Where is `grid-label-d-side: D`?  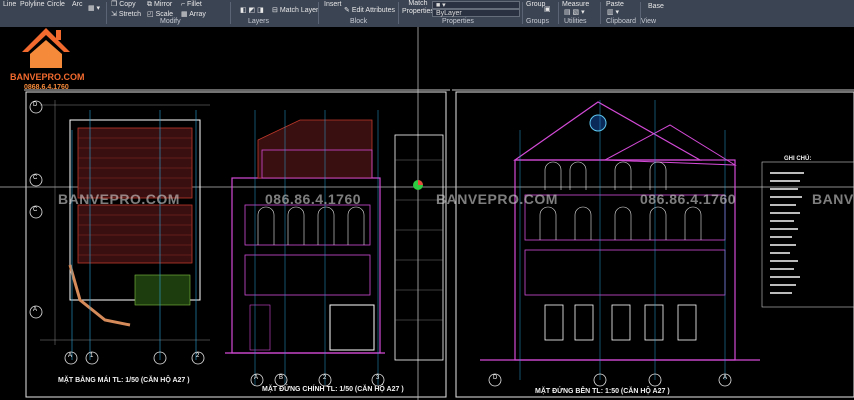
grid-label-d-side: D is located at coordinates (495, 378).